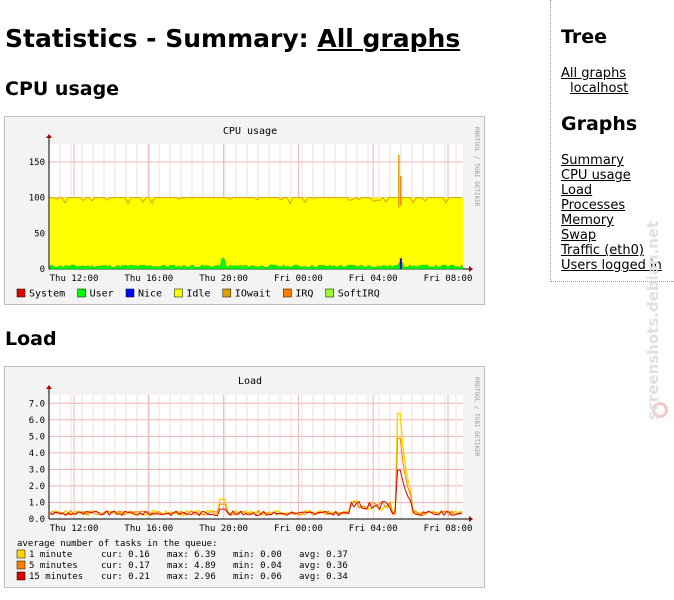 The image size is (674, 600). Describe the element at coordinates (191, 566) in the screenshot. I see `legend-max: max: 4.89` at that location.